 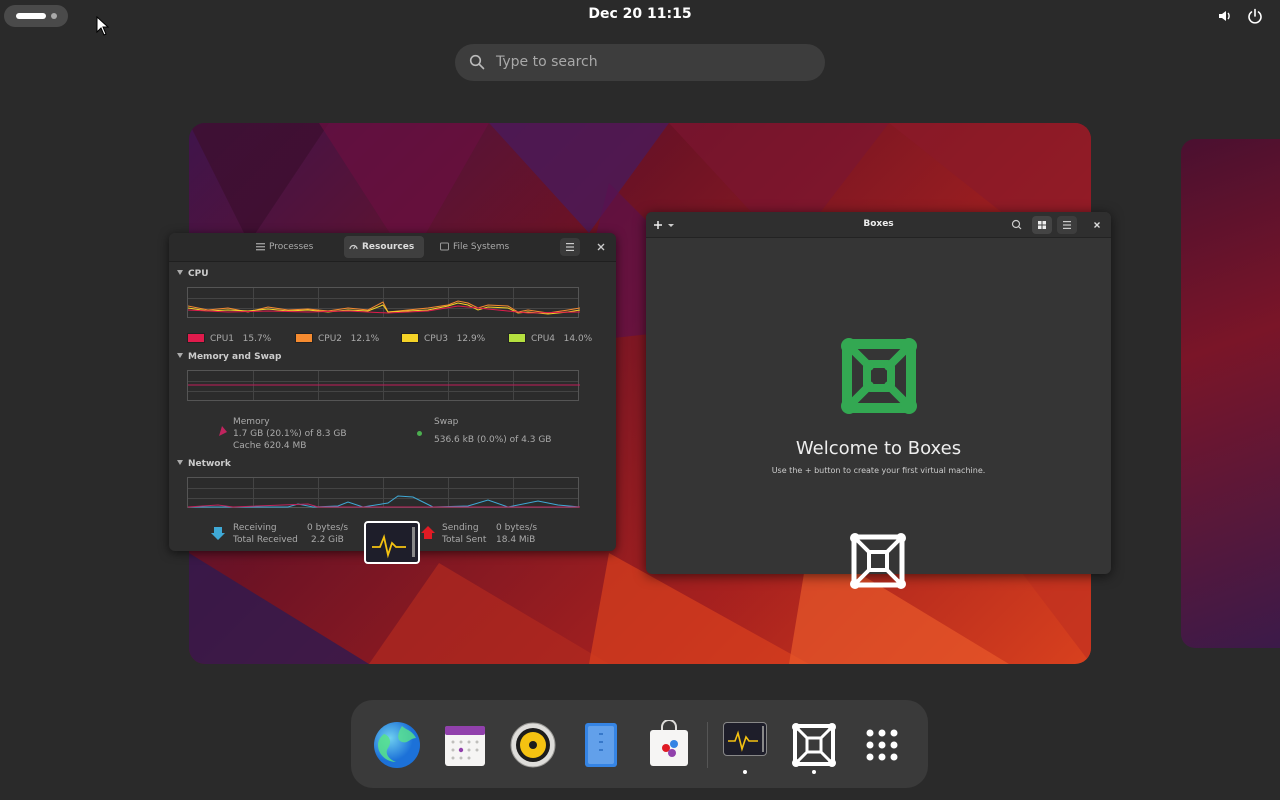 What do you see at coordinates (337, 338) in the screenshot?
I see `cpu2-legend: CPU2 12.1%` at bounding box center [337, 338].